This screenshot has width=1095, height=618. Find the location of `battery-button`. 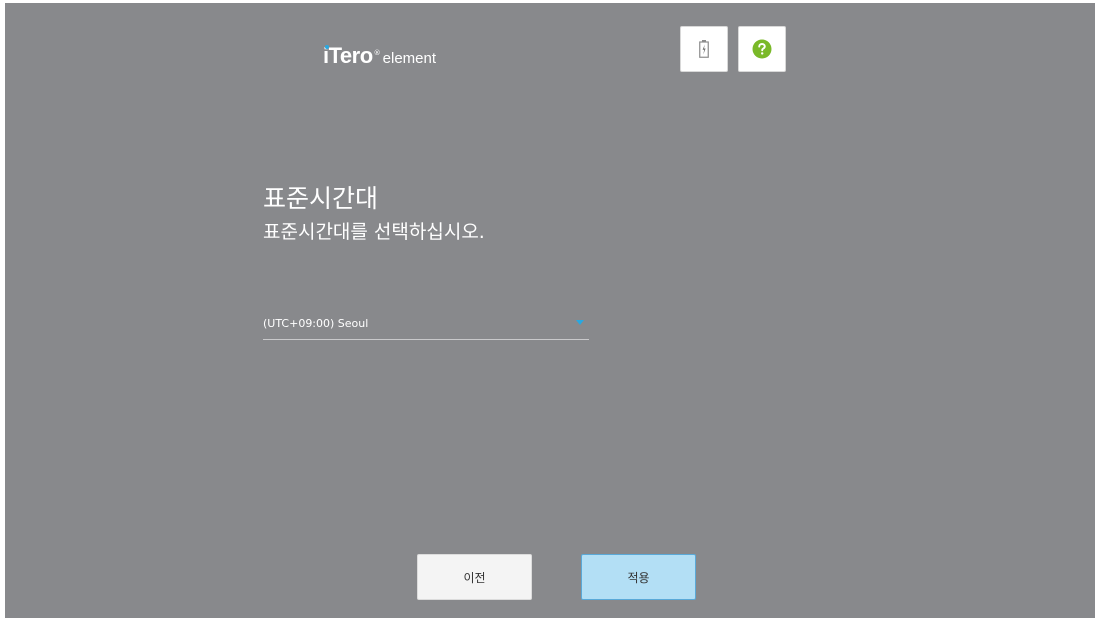

battery-button is located at coordinates (704, 49).